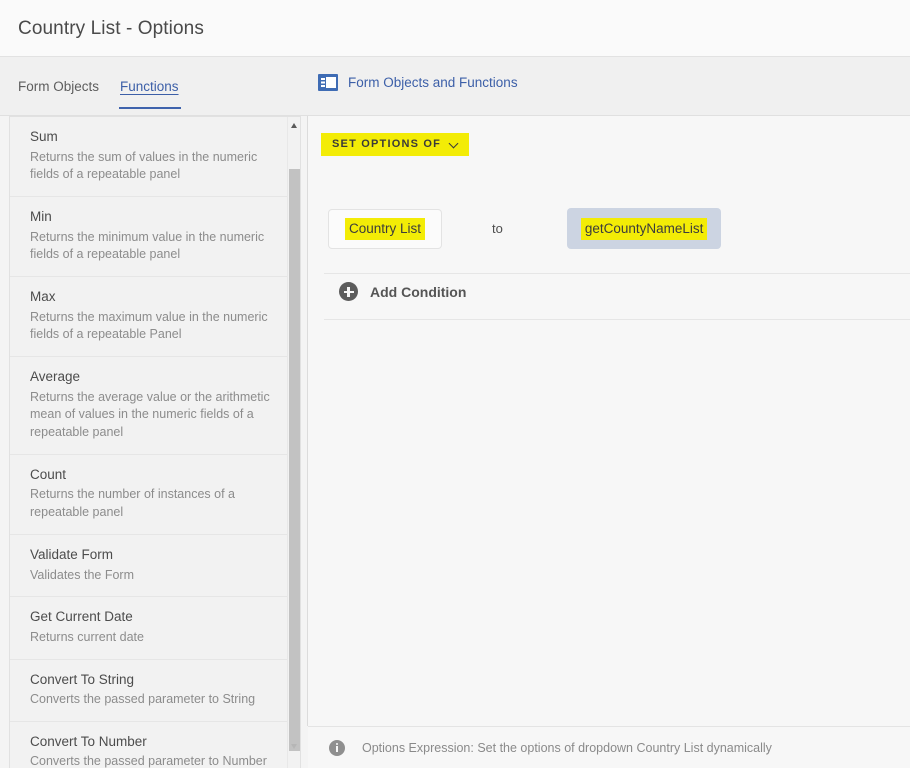 This screenshot has width=910, height=768. Describe the element at coordinates (294, 460) in the screenshot. I see `scrollbar-thumb` at that location.